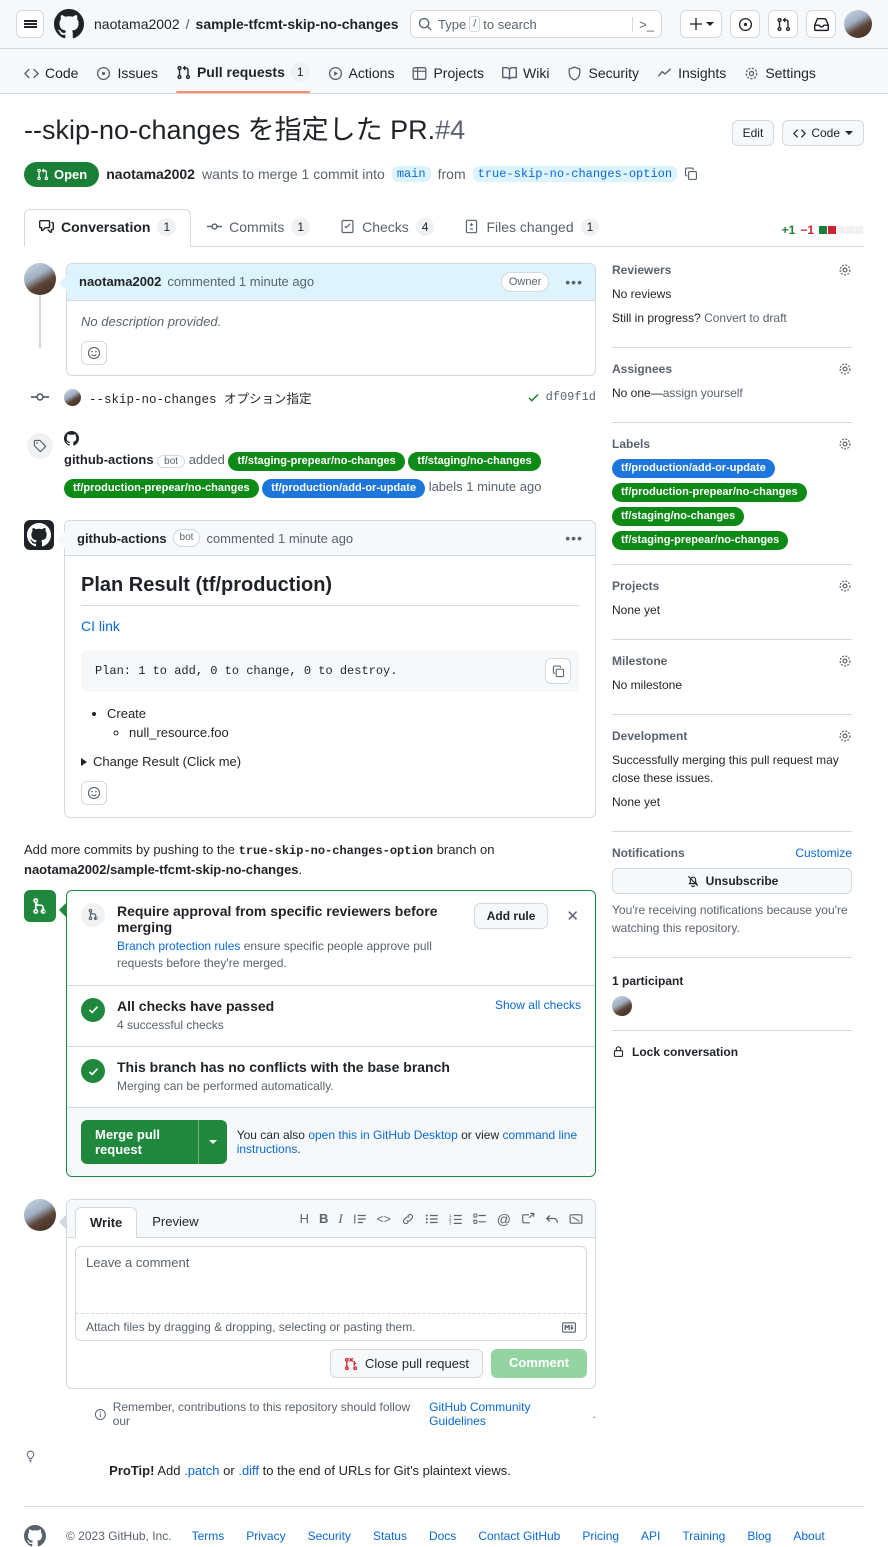  I want to click on sidebar-label-chip: tf/staging/no-changes, so click(678, 516).